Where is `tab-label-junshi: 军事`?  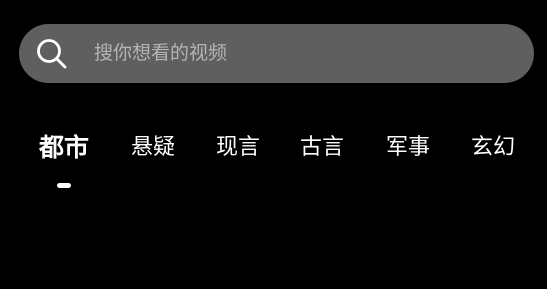
tab-label-junshi: 军事 is located at coordinates (407, 147).